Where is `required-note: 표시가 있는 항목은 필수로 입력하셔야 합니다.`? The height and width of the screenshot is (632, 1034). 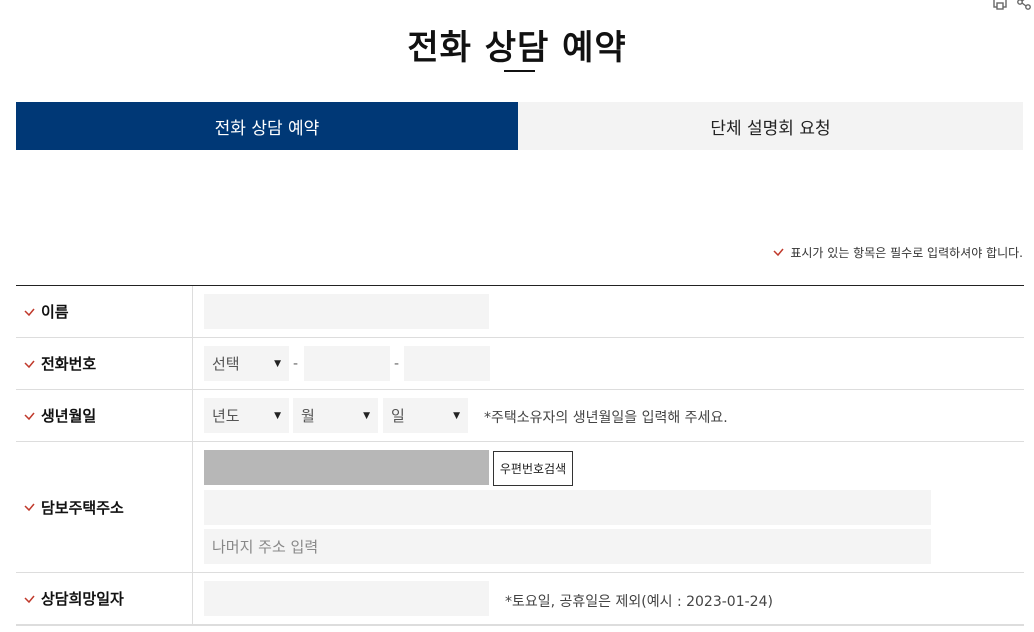
required-note: 표시가 있는 항목은 필수로 입력하셔야 합니다. is located at coordinates (898, 252).